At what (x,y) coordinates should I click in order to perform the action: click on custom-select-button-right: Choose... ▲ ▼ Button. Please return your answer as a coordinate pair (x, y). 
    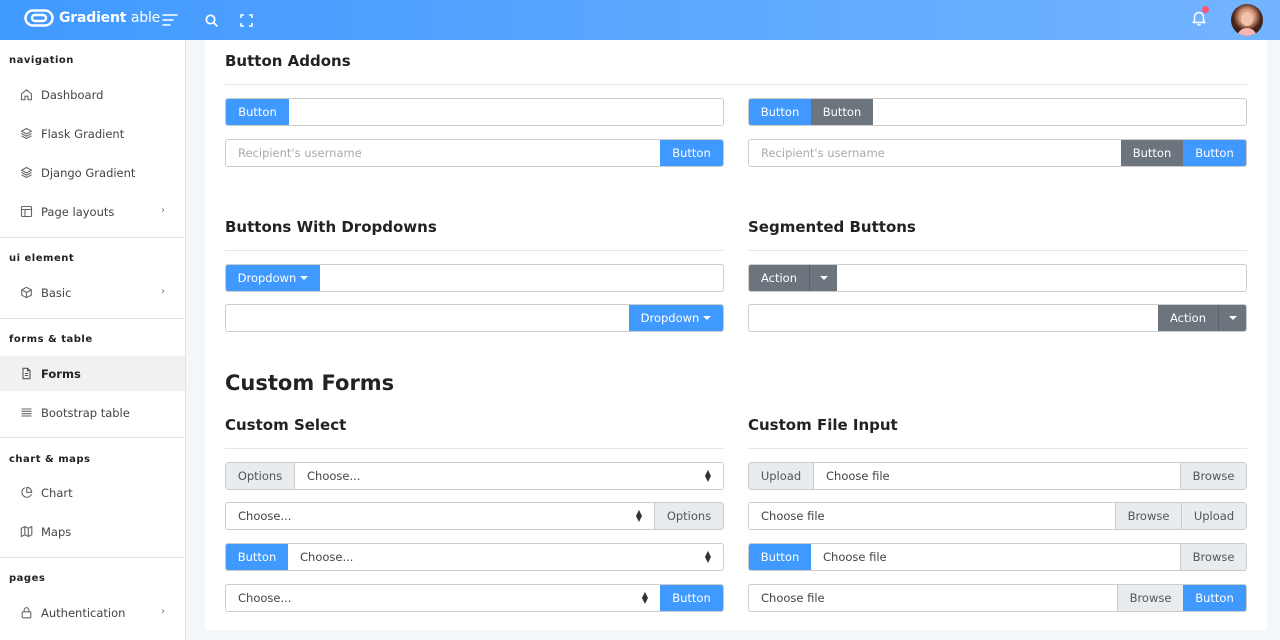
    Looking at the image, I should click on (474, 598).